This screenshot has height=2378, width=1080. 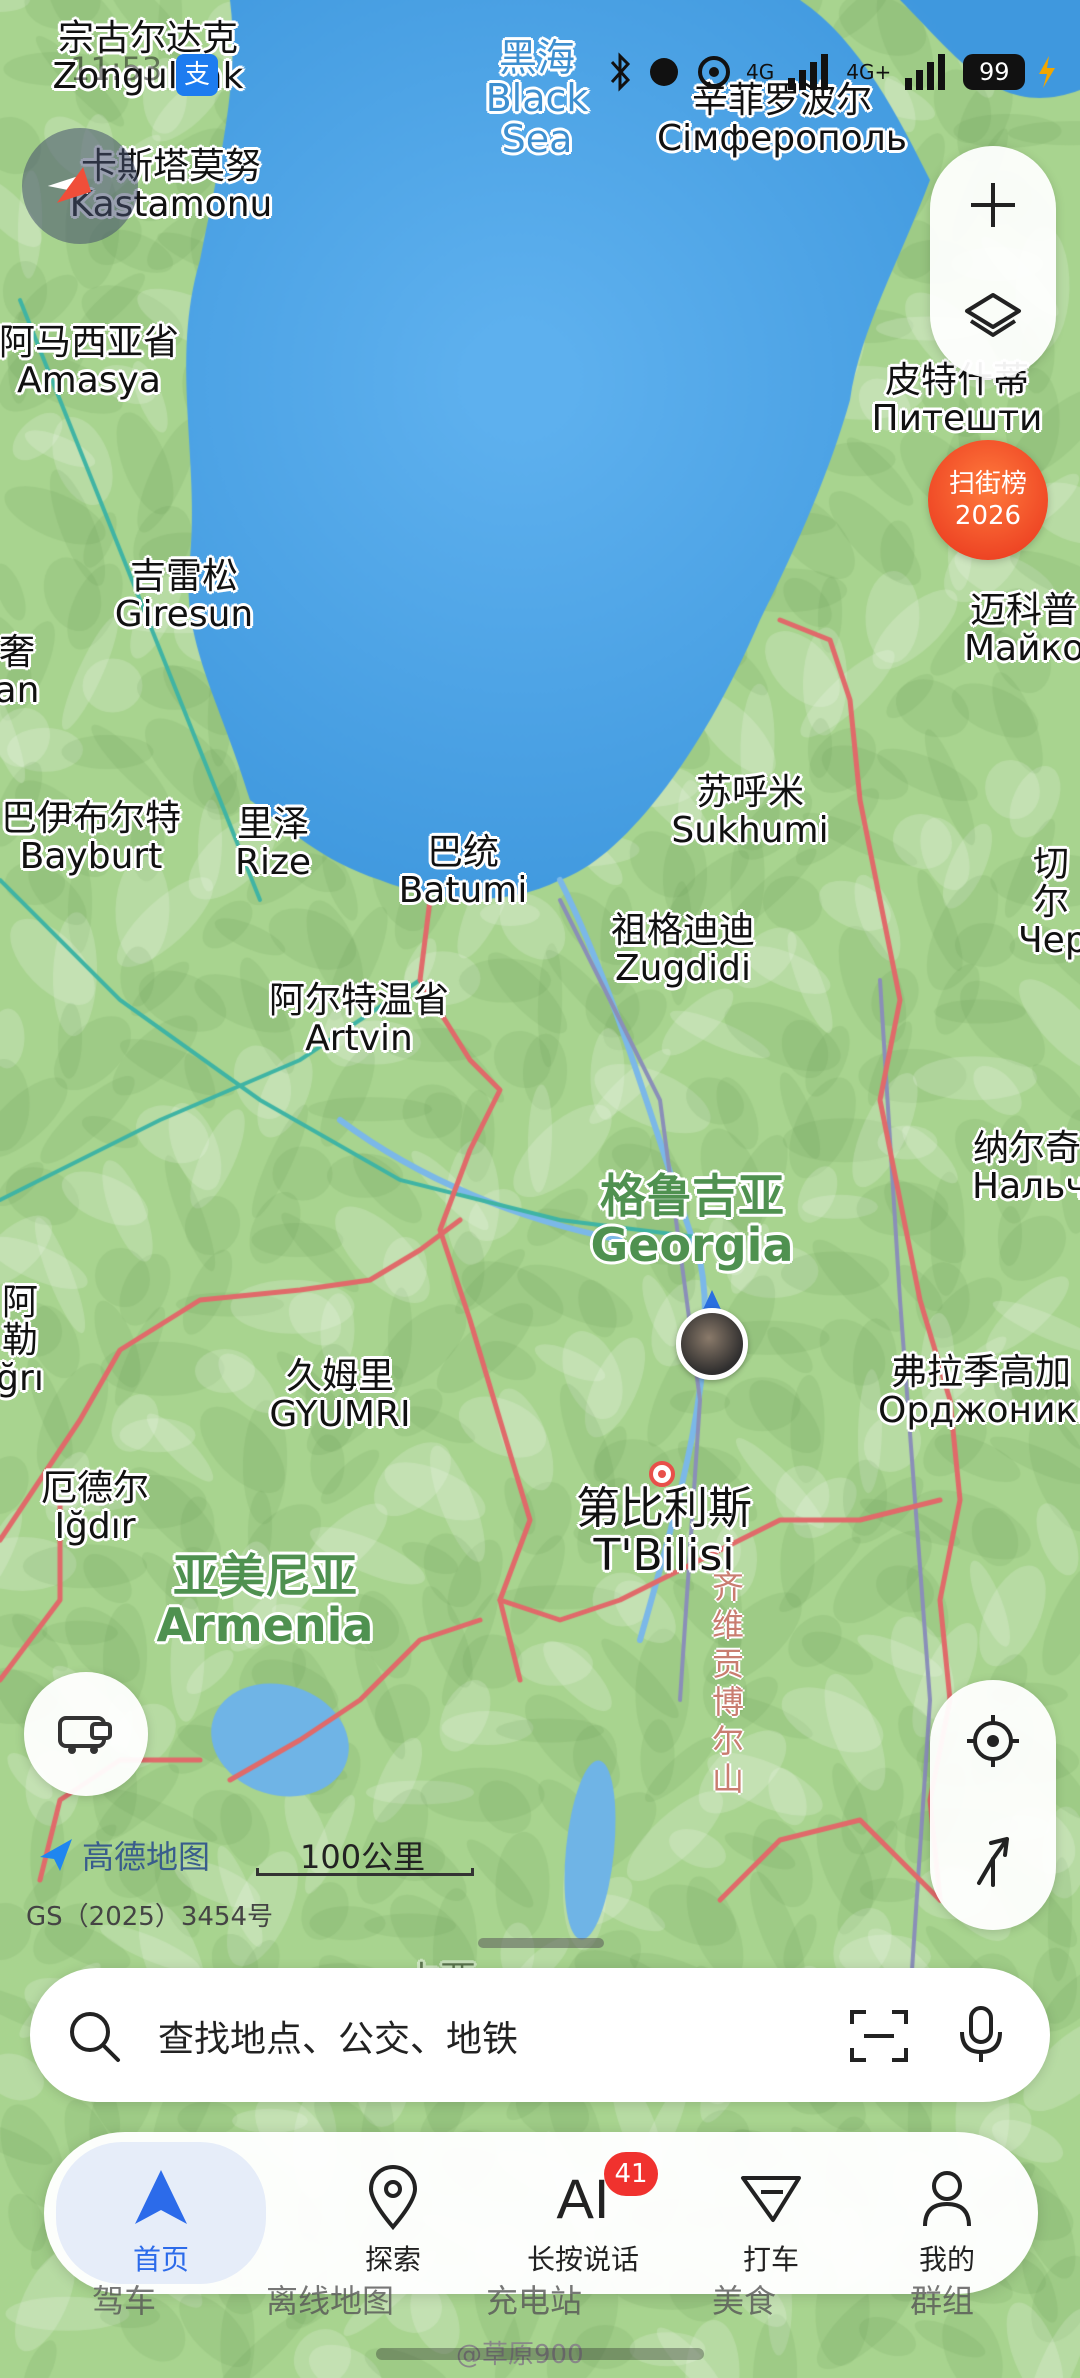 What do you see at coordinates (463, 891) in the screenshot?
I see `place-name-en: Batumi` at bounding box center [463, 891].